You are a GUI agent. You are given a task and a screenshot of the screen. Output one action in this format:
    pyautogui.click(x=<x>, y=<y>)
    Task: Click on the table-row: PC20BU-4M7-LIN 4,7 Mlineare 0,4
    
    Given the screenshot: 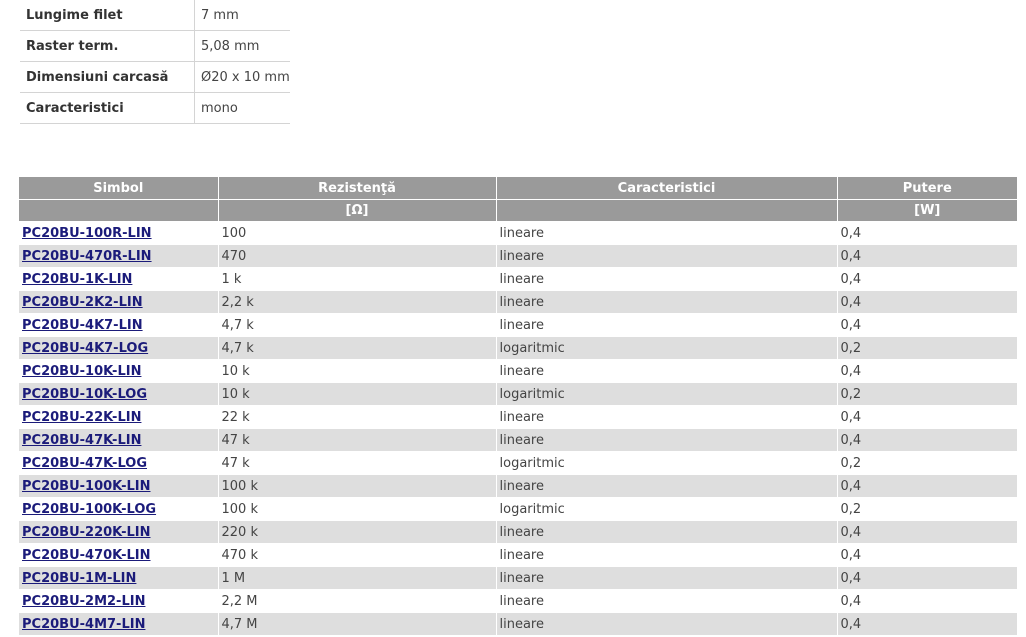 What is the action you would take?
    pyautogui.click(x=518, y=623)
    